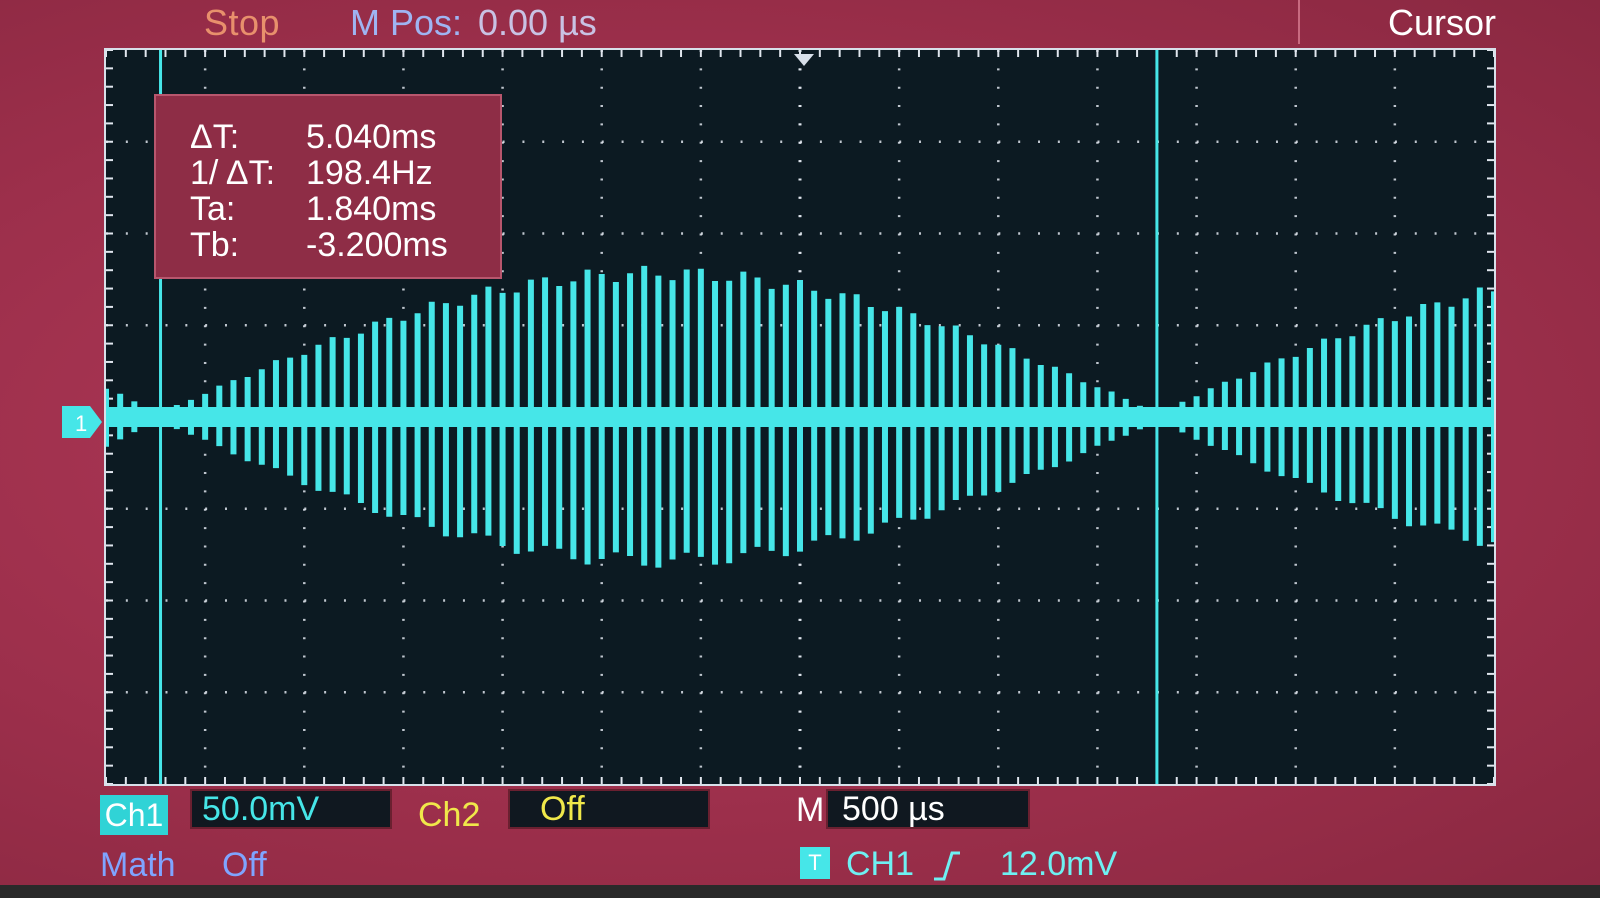  Describe the element at coordinates (233, 173) in the screenshot. I see `inverse-delta-t-label: 1/ ΔT:` at that location.